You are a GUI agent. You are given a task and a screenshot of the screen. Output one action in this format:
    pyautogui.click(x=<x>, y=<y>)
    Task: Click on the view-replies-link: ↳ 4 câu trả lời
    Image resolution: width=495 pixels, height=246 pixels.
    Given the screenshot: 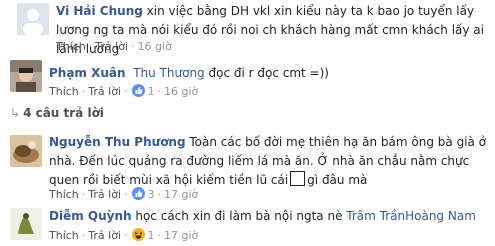 What is the action you would take?
    pyautogui.click(x=57, y=113)
    